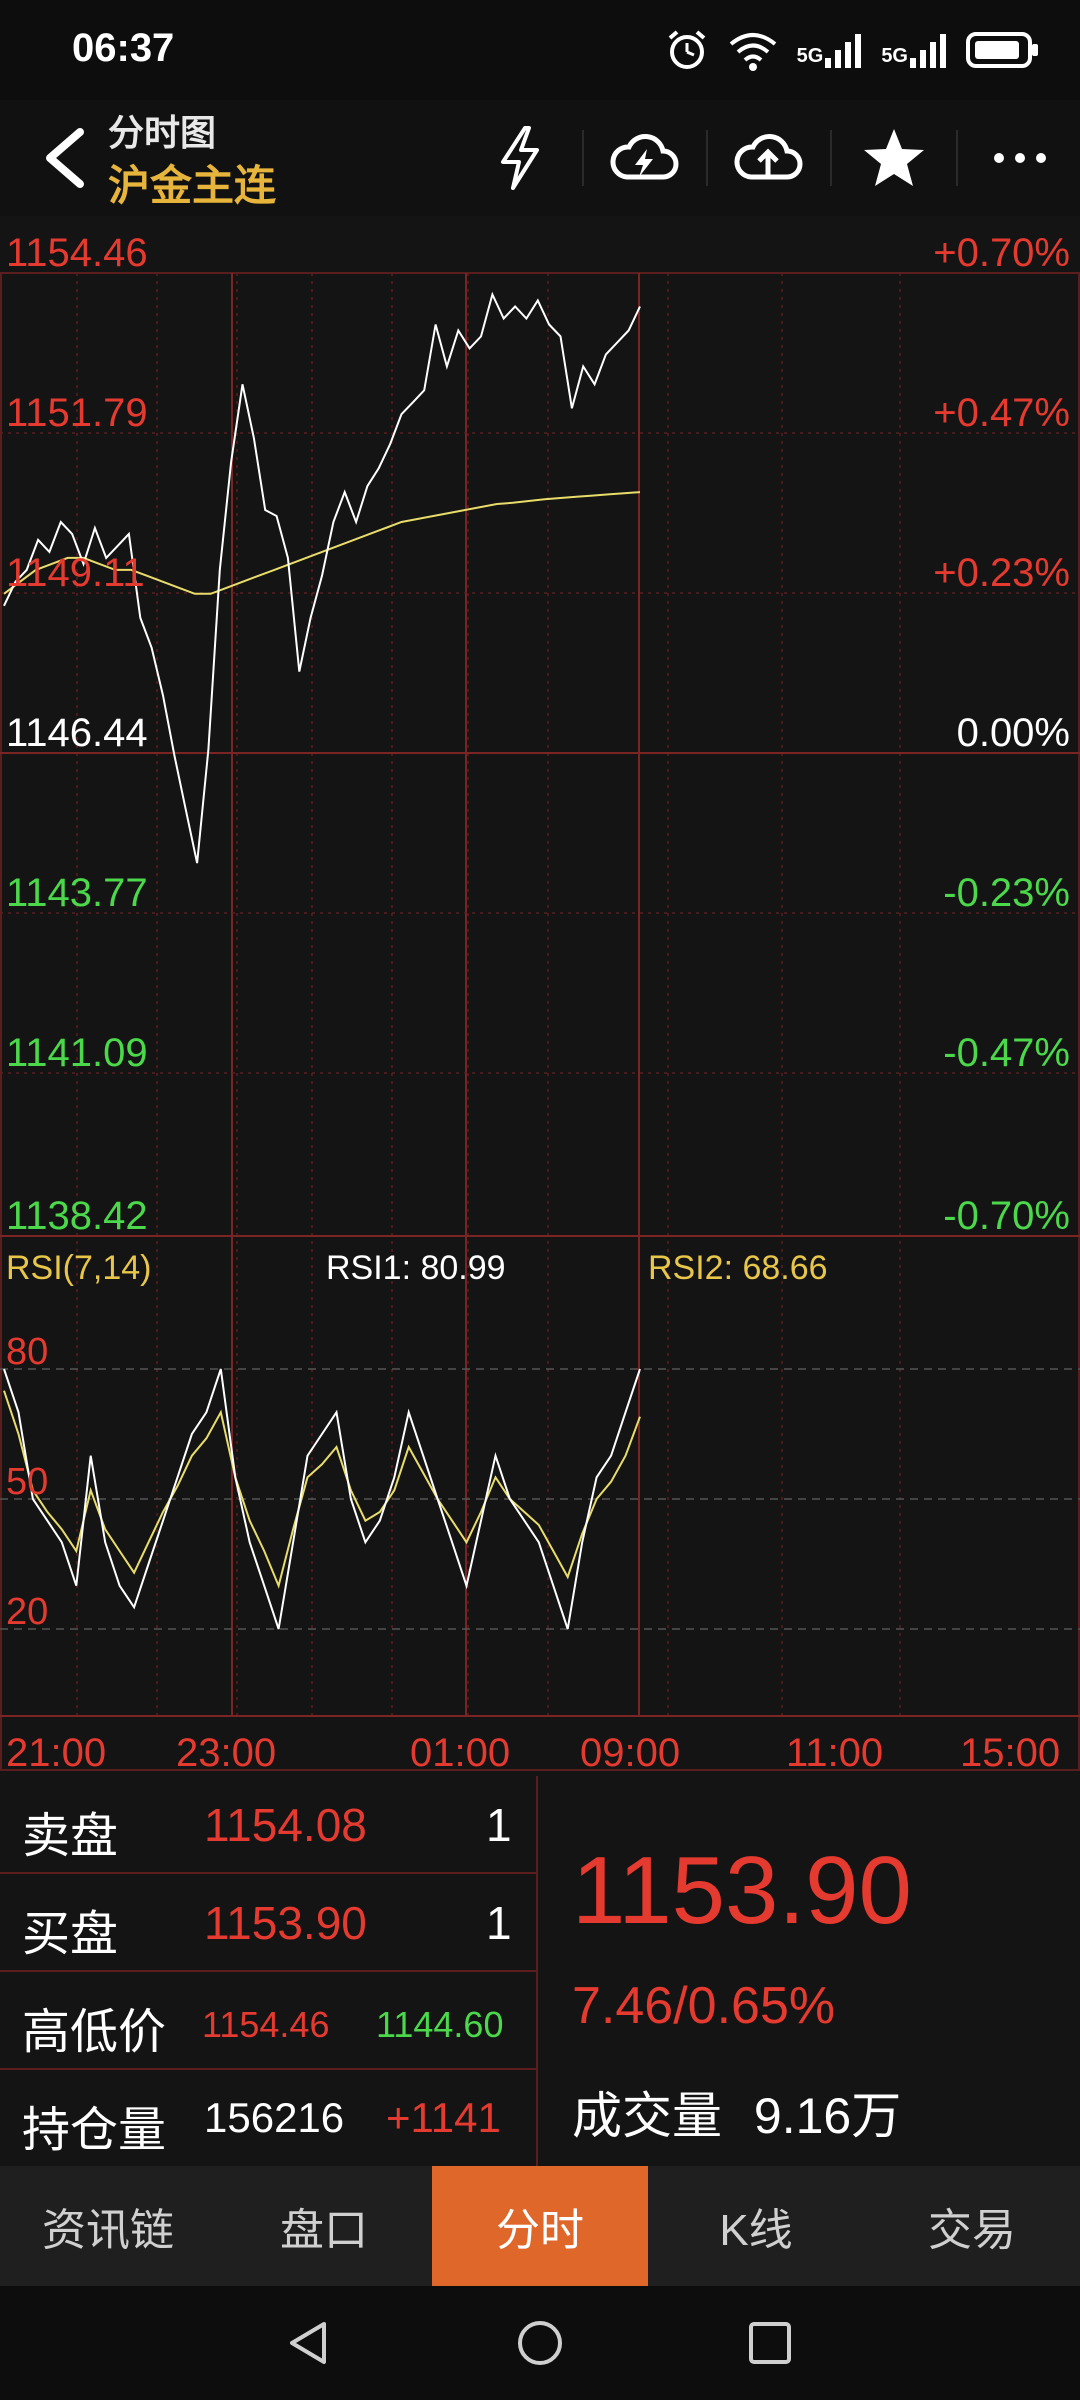 The image size is (1080, 2400). I want to click on flash-button, so click(520, 158).